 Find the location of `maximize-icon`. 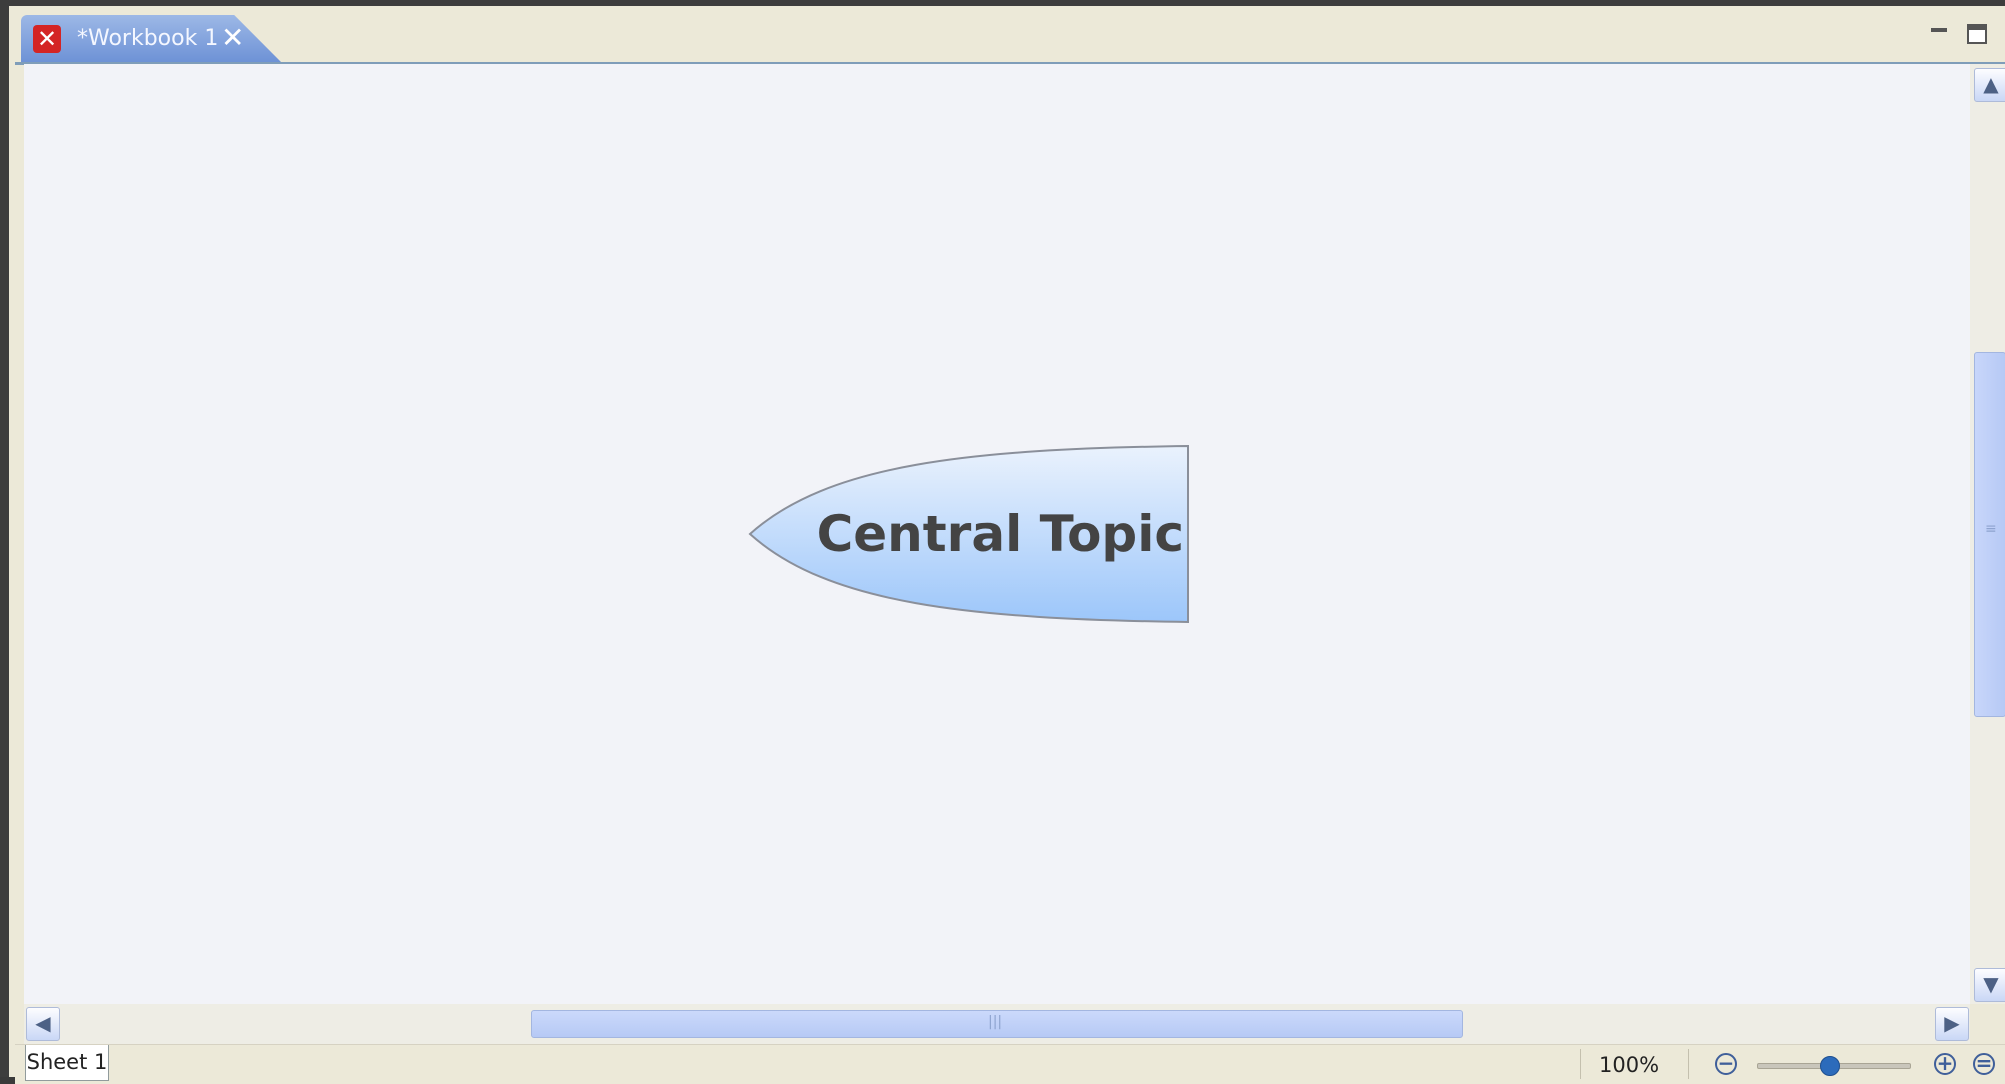

maximize-icon is located at coordinates (1977, 34).